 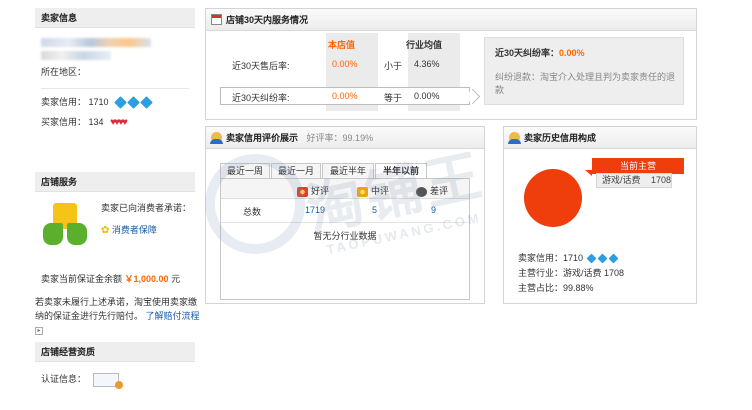 I want to click on total-mid: 5, so click(x=374, y=210).